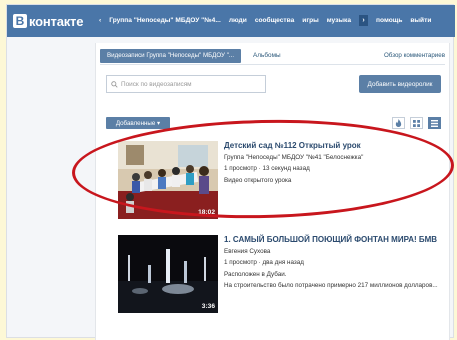  I want to click on view-mode-switch, so click(416, 123).